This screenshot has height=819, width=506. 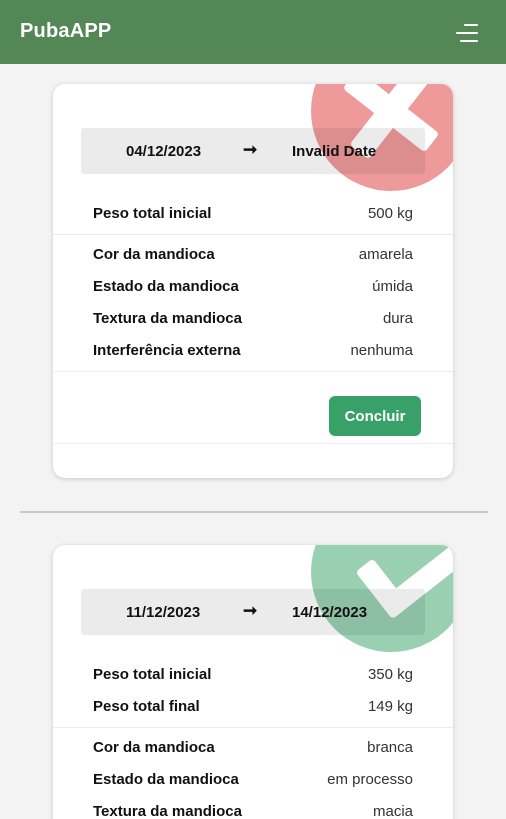 What do you see at coordinates (253, 321) in the screenshot?
I see `attribute-row: Textura da mandioca dura` at bounding box center [253, 321].